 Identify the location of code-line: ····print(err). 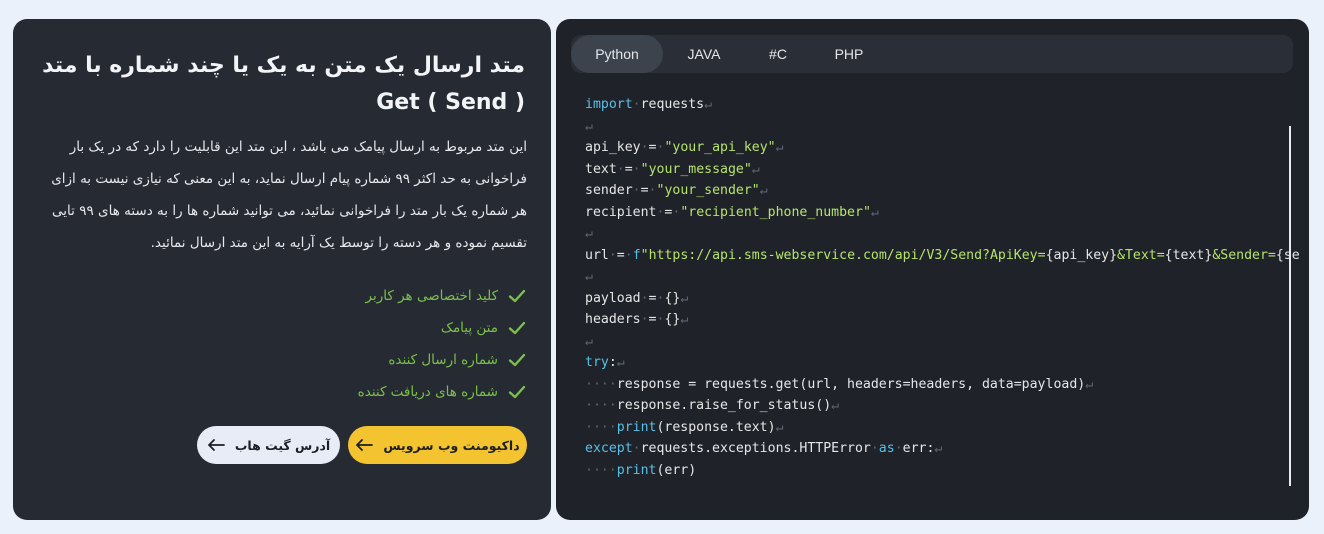
(641, 470).